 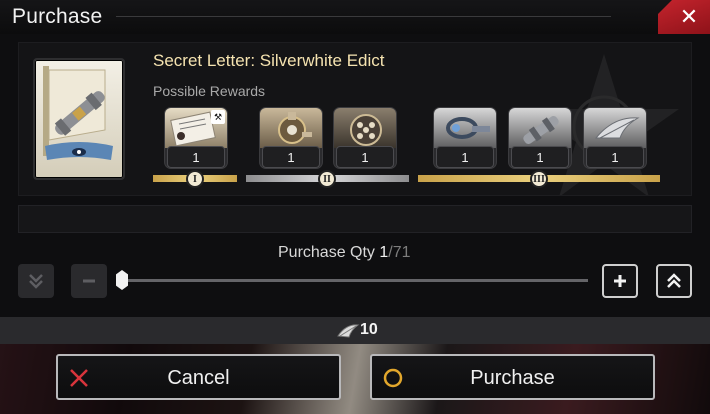 I want to click on plus-icon, so click(x=620, y=281).